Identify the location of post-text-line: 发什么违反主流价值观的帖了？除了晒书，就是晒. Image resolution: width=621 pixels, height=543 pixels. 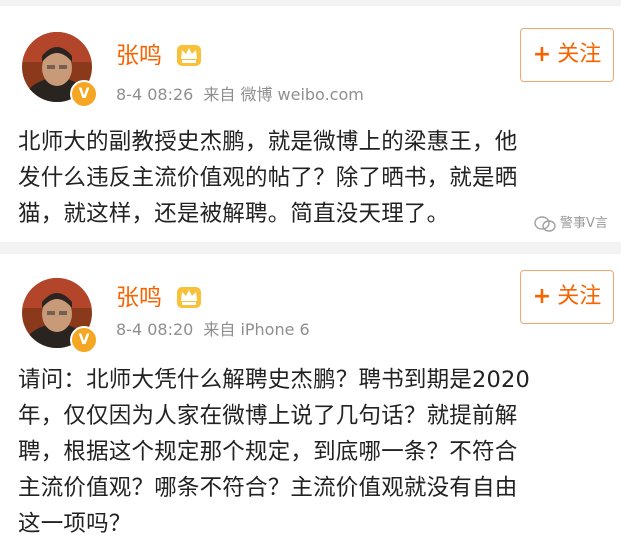
(268, 178).